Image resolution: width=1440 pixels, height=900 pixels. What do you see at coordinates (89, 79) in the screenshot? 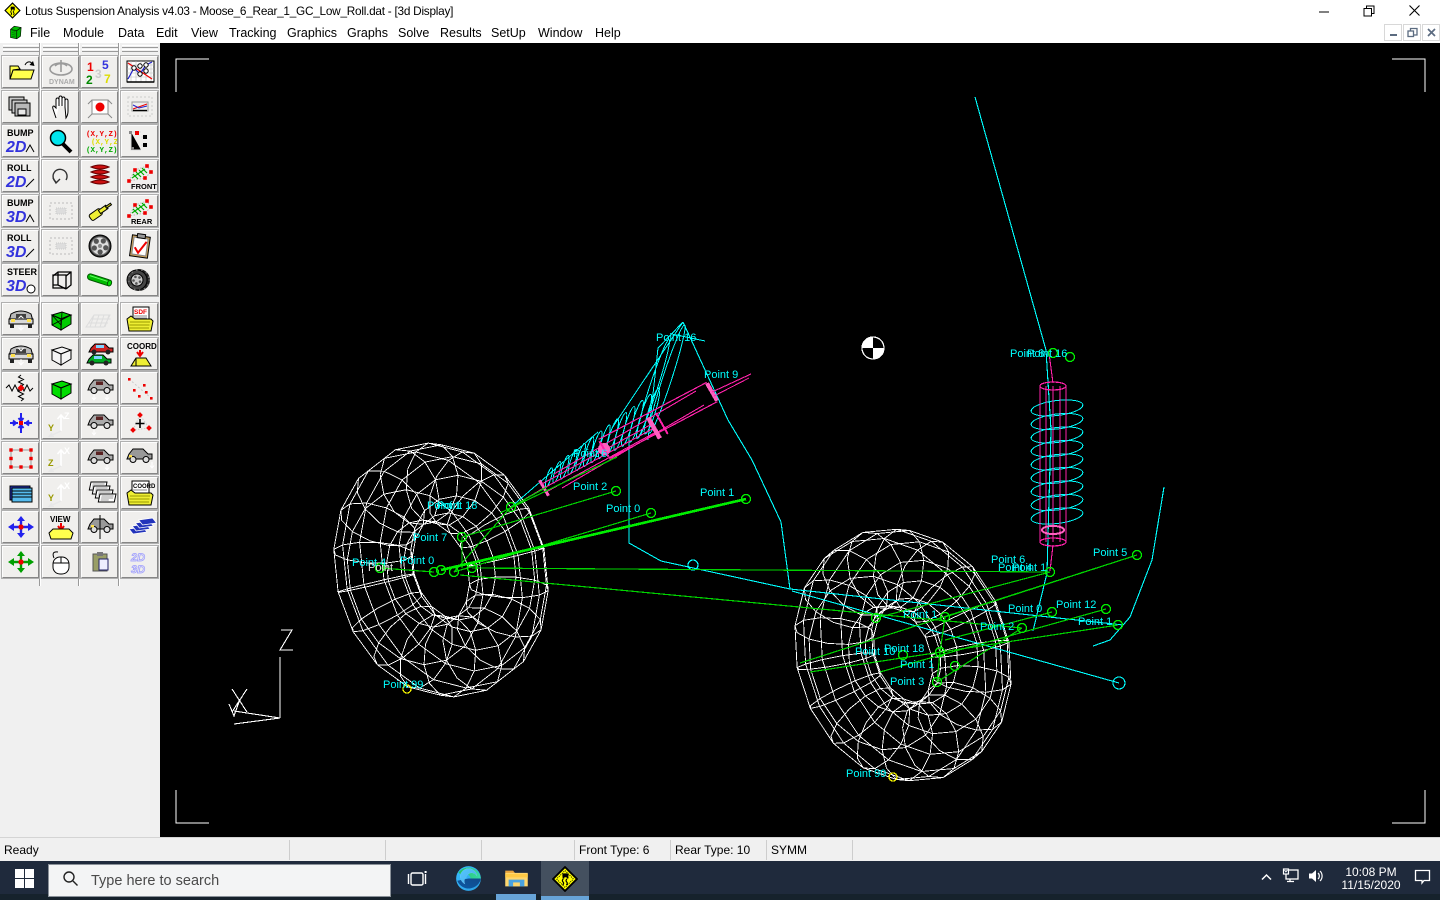
I see `svg-text: 2` at bounding box center [89, 79].